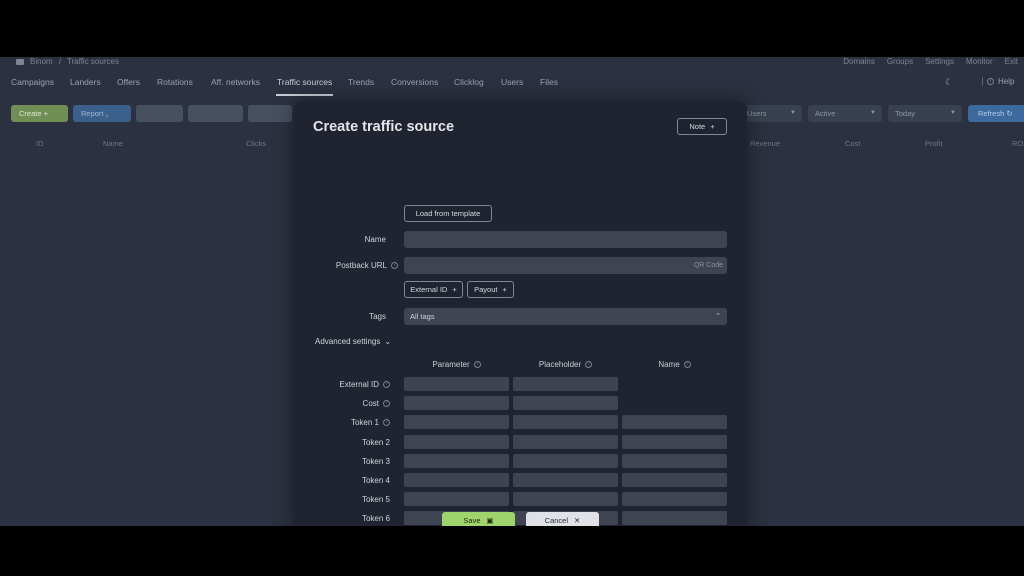 This screenshot has width=1024, height=576. I want to click on token-5-name-input, so click(674, 499).